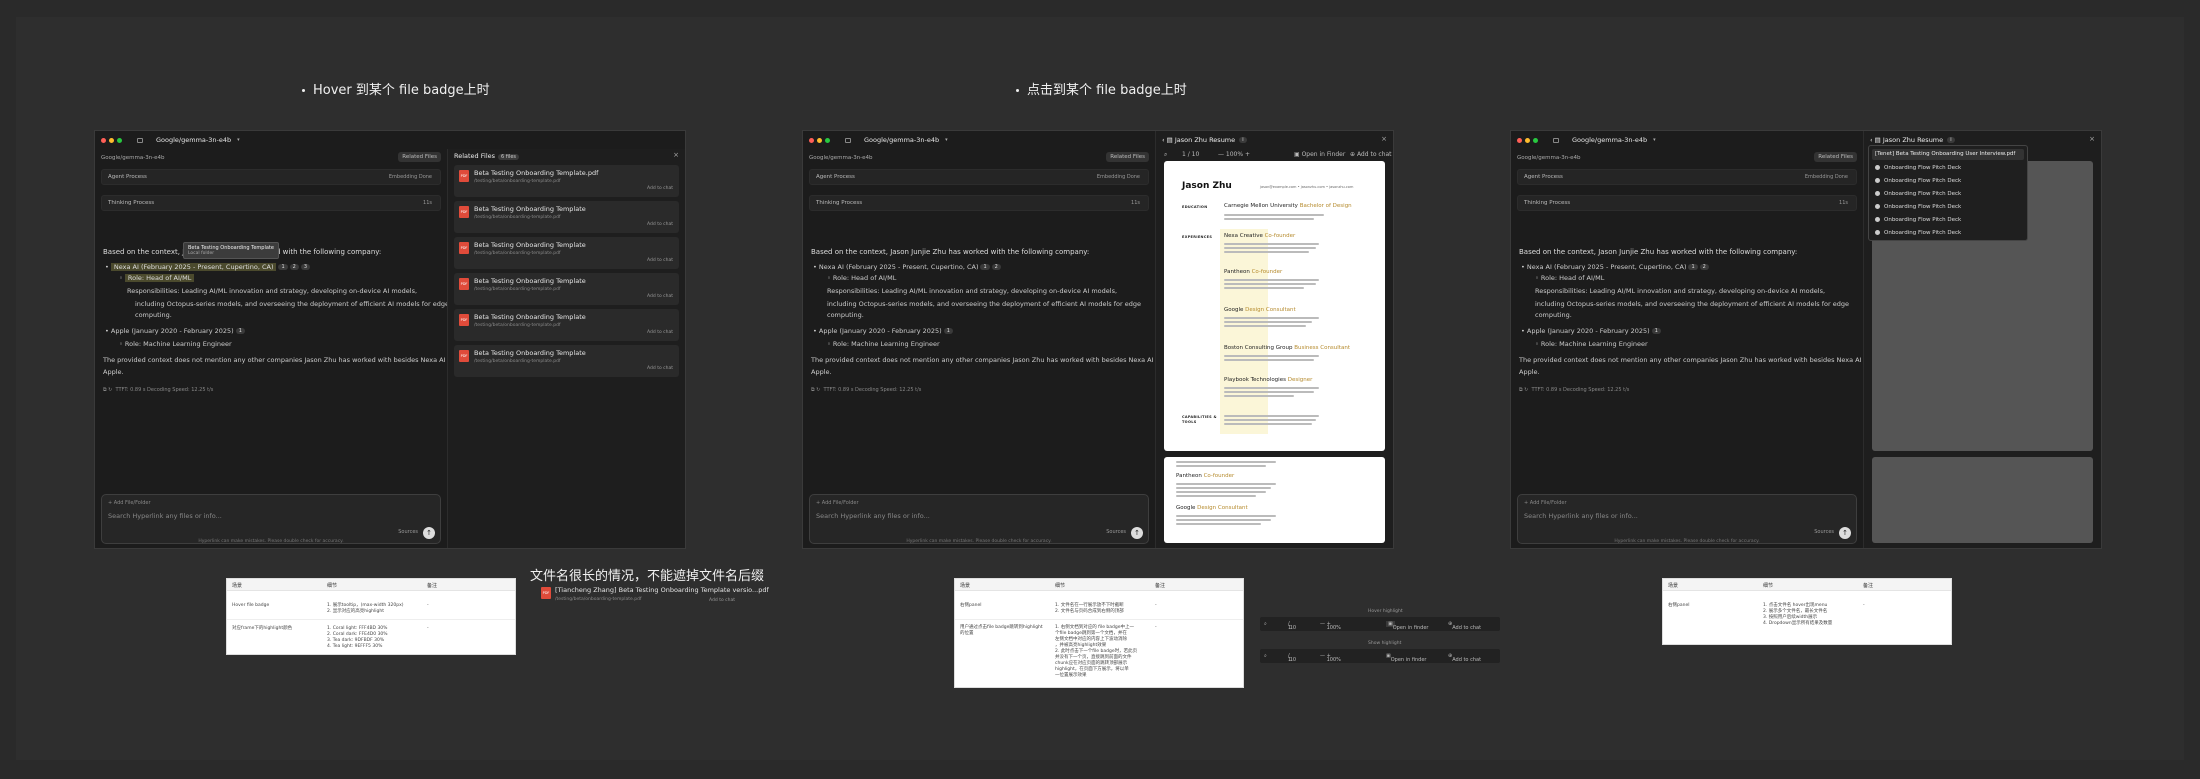 The image size is (2200, 779). What do you see at coordinates (1205, 476) in the screenshot?
I see `experience-heading: Pantheon Co-founder` at bounding box center [1205, 476].